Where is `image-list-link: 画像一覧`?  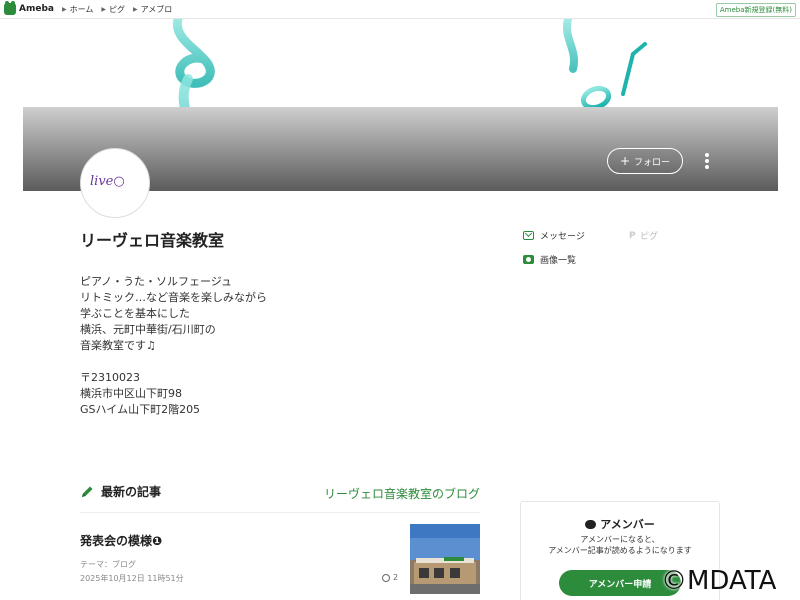
image-list-link: 画像一覧 is located at coordinates (549, 259).